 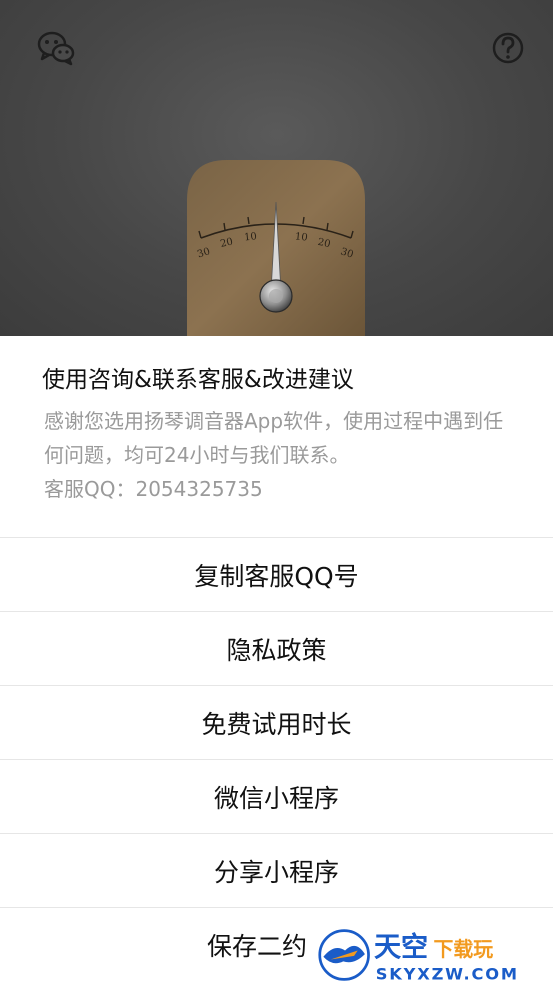 What do you see at coordinates (276, 248) in the screenshot?
I see `tuner-dial: 30 20 10 10 20 30` at bounding box center [276, 248].